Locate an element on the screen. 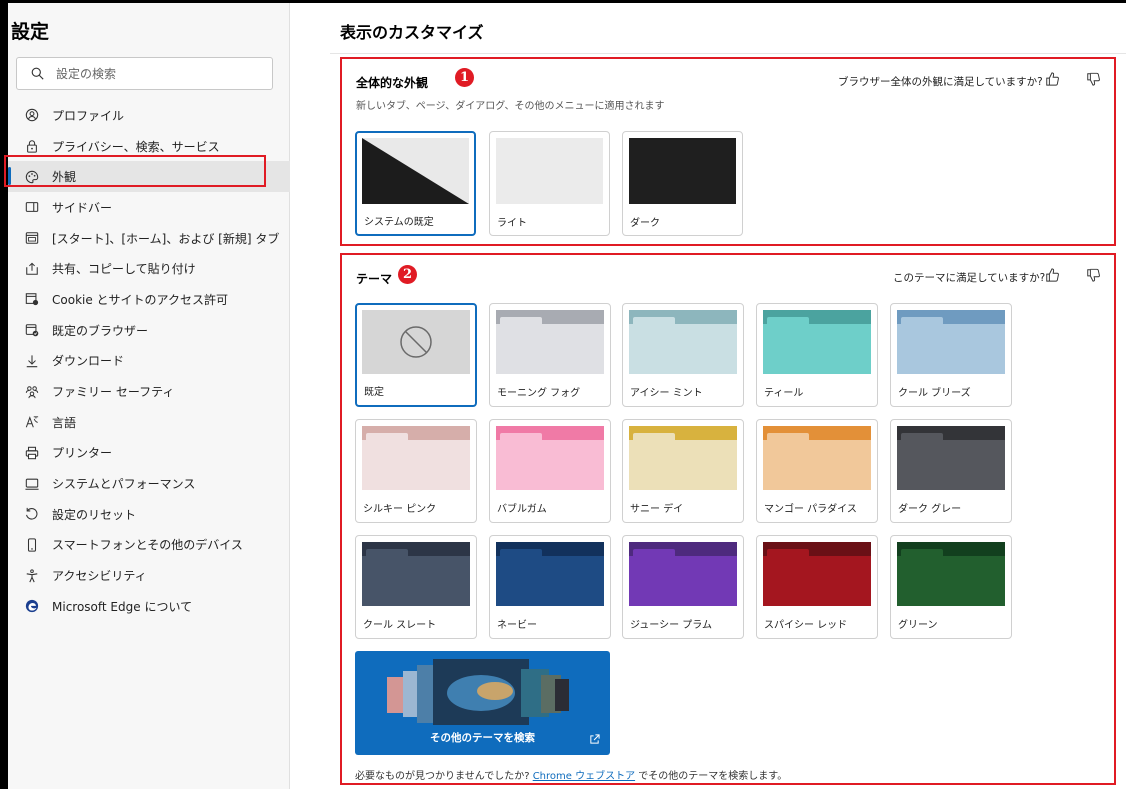 Image resolution: width=1126 pixels, height=789 pixels. sidebar-item-7: 既定のブラウザー is located at coordinates (149, 330).